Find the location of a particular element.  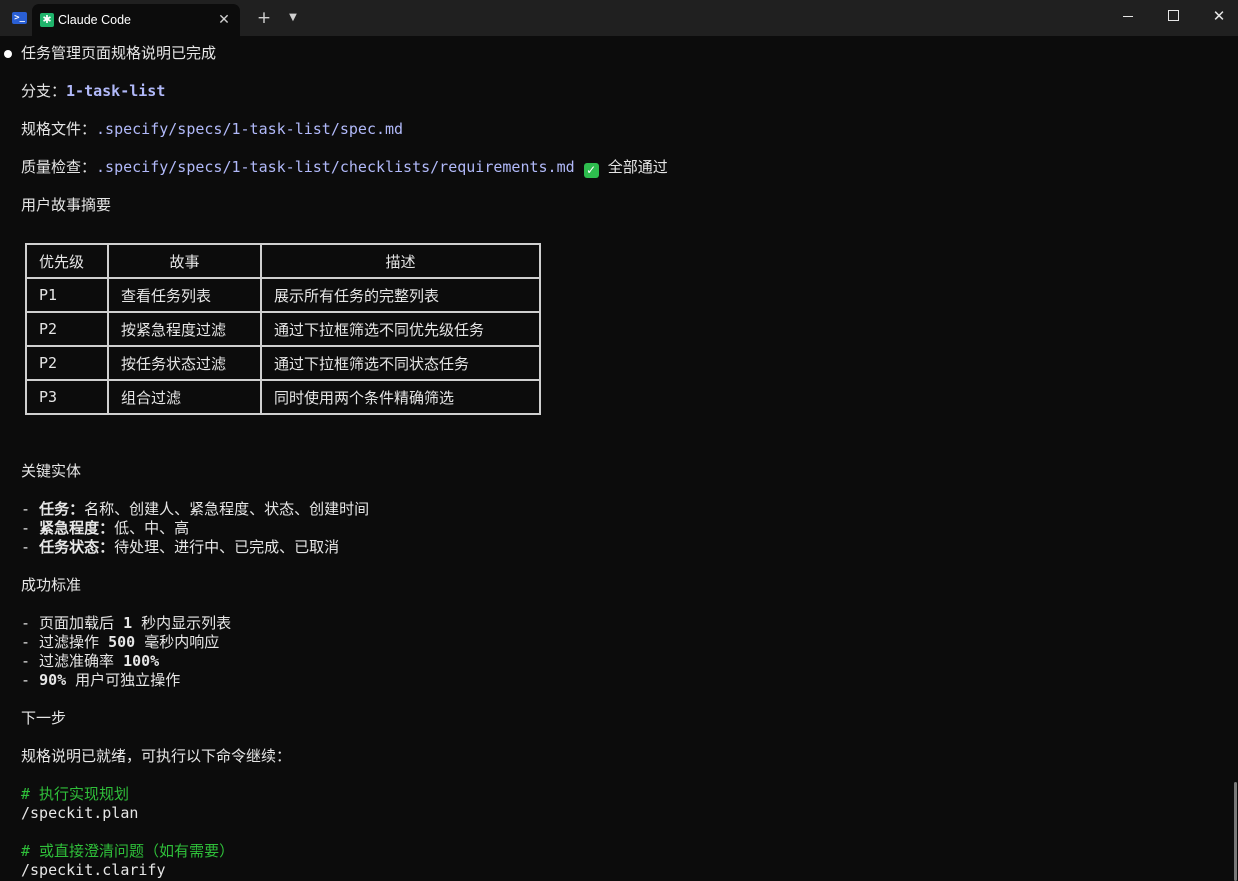

criteria-text: - 页面加载后 is located at coordinates (72, 623).